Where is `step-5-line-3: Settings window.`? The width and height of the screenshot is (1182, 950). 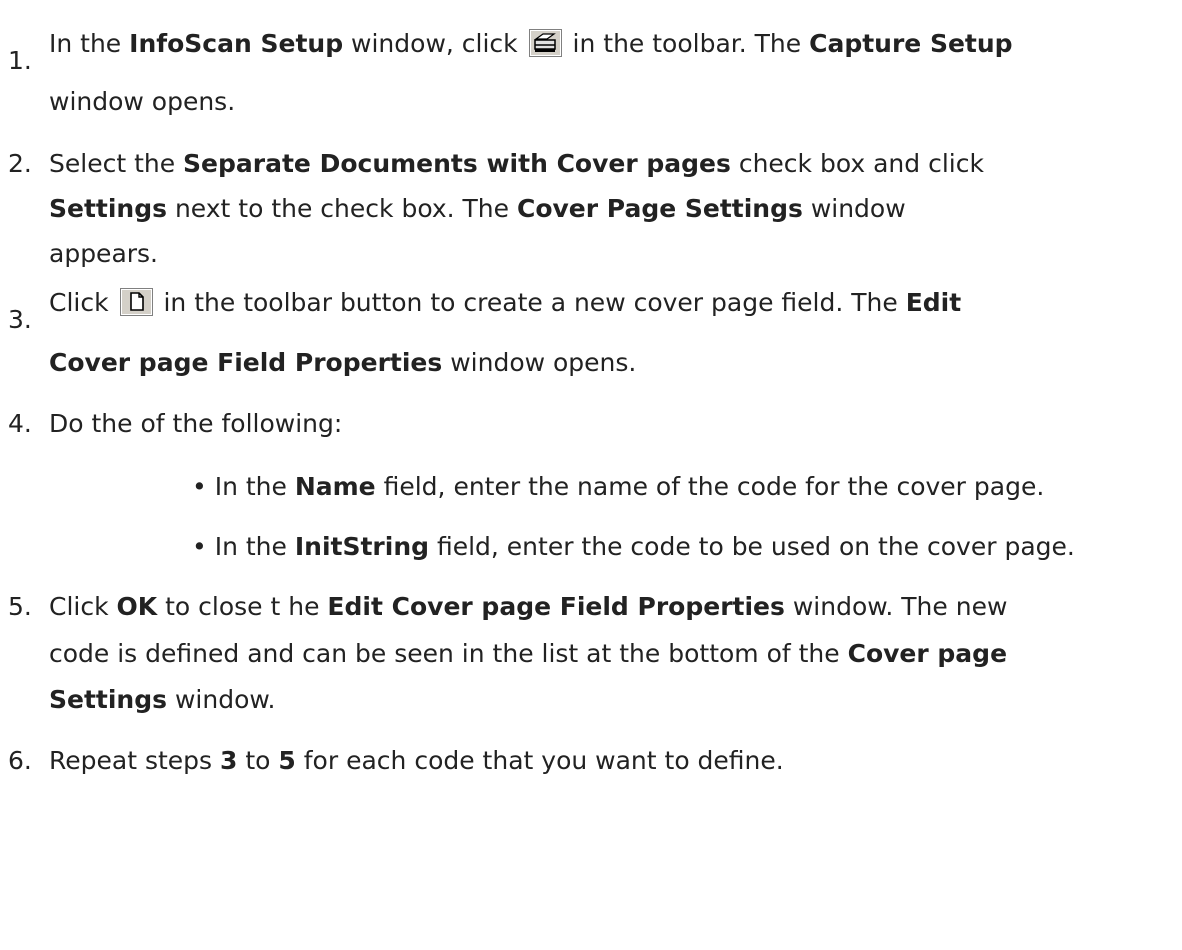 step-5-line-3: Settings window. is located at coordinates (162, 699).